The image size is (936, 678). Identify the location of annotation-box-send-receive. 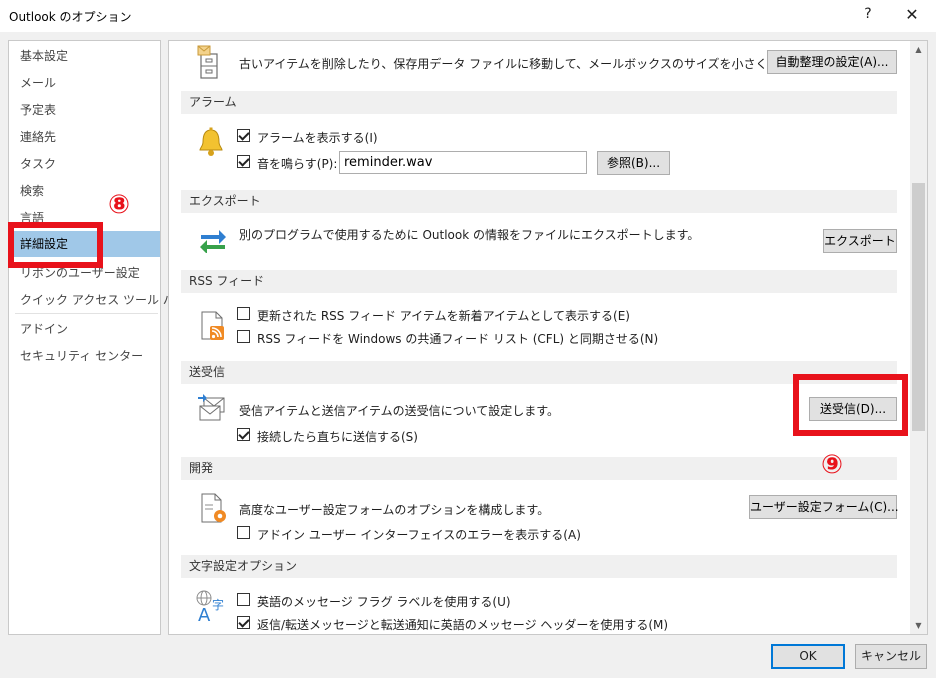
(850, 405).